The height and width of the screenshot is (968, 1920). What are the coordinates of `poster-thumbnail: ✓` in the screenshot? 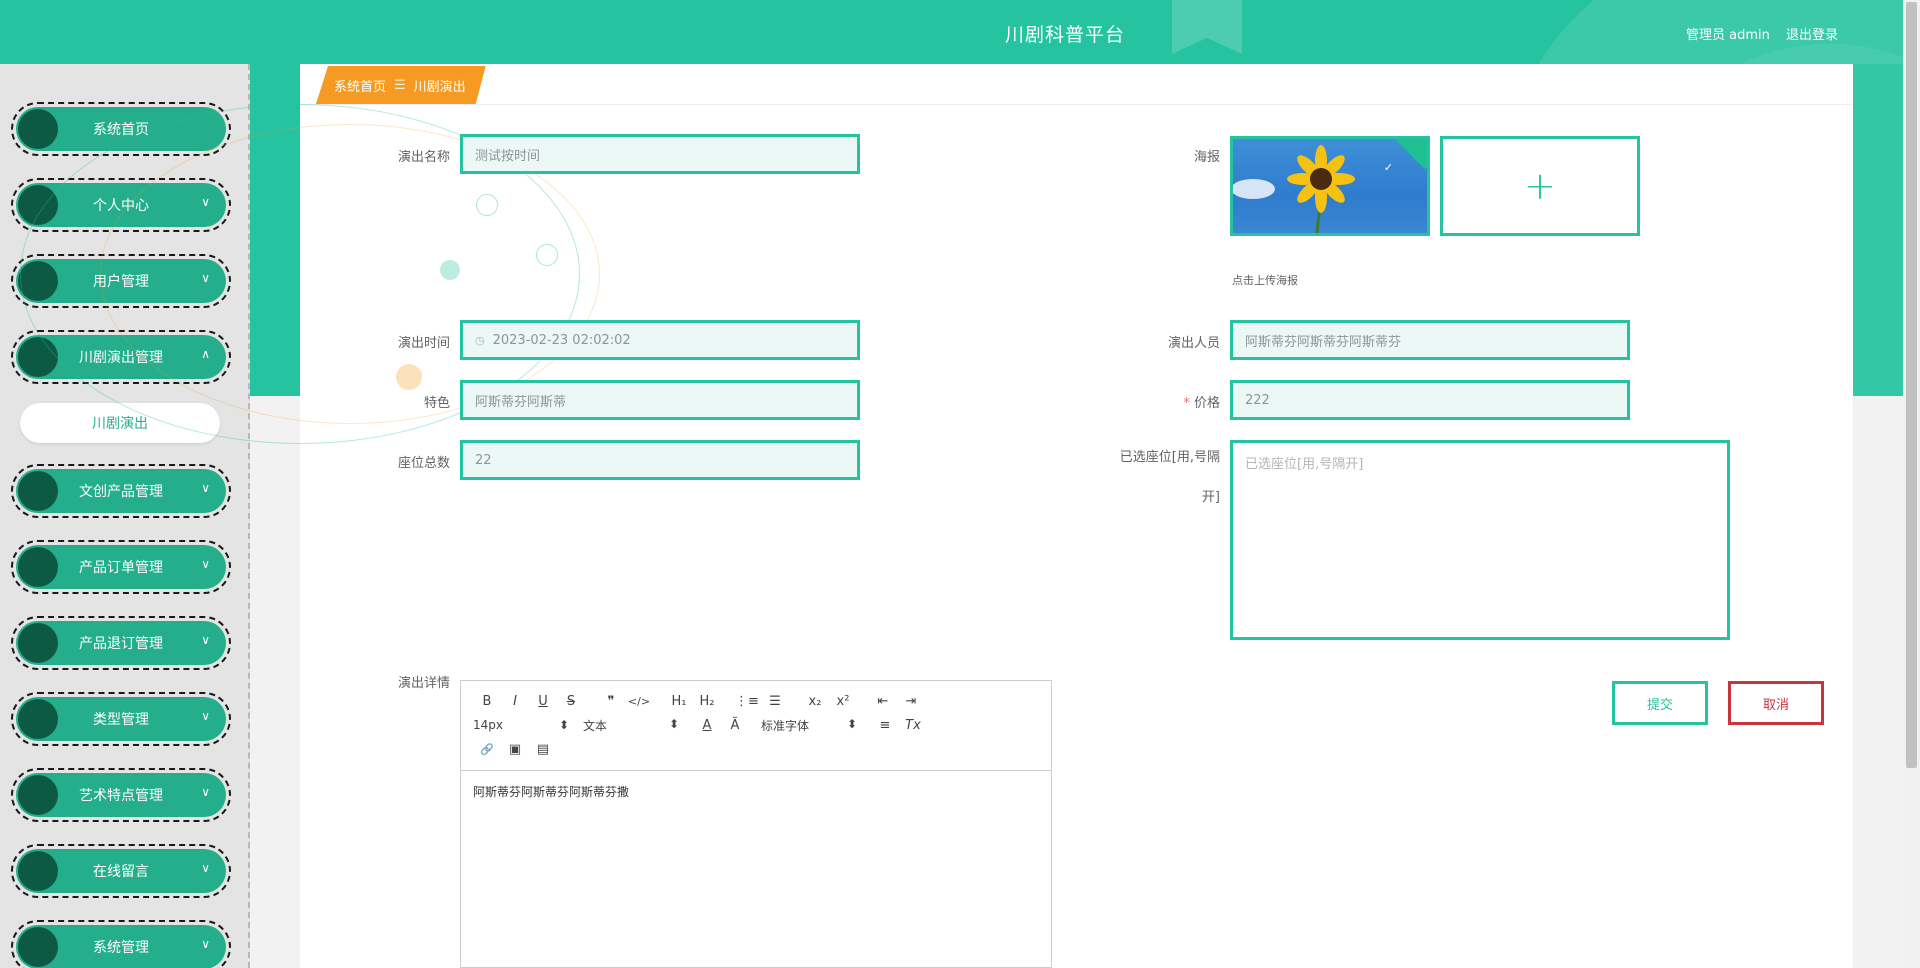 It's located at (1330, 186).